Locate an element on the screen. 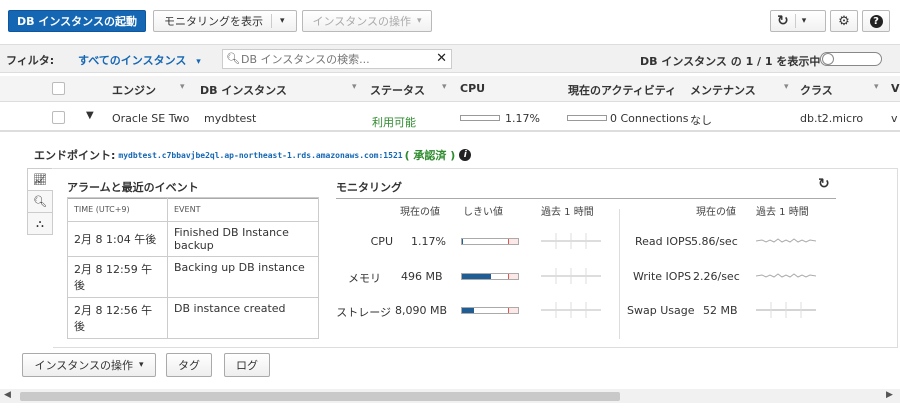 The width and height of the screenshot is (900, 411). event-time: 2月 8 1:04 午後 is located at coordinates (117, 239).